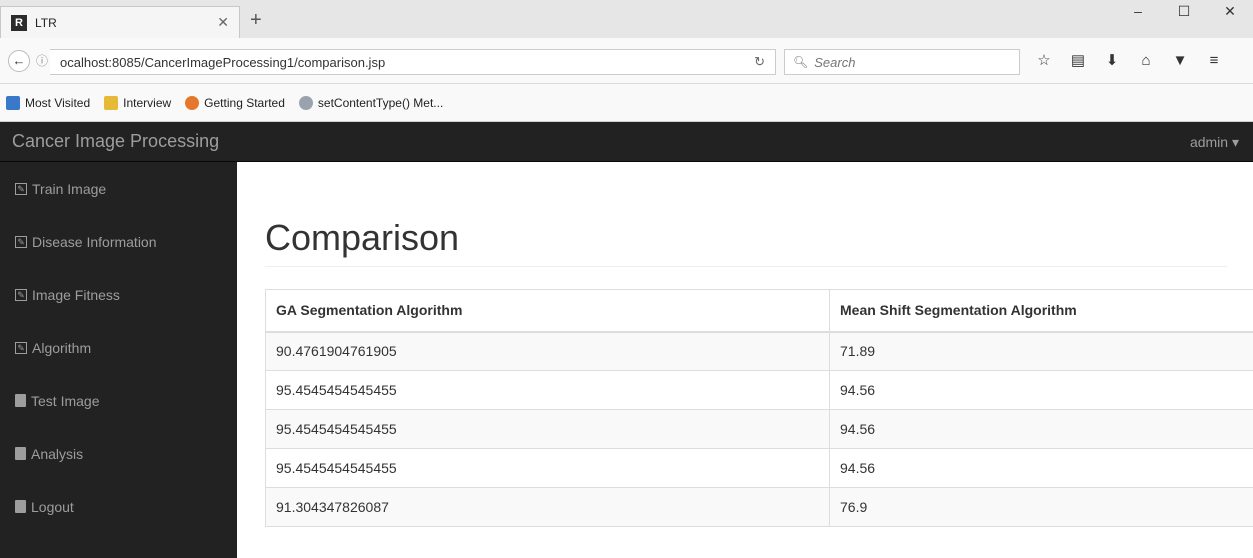  Describe the element at coordinates (57, 453) in the screenshot. I see `sidebar-item-label: Analysis` at that location.